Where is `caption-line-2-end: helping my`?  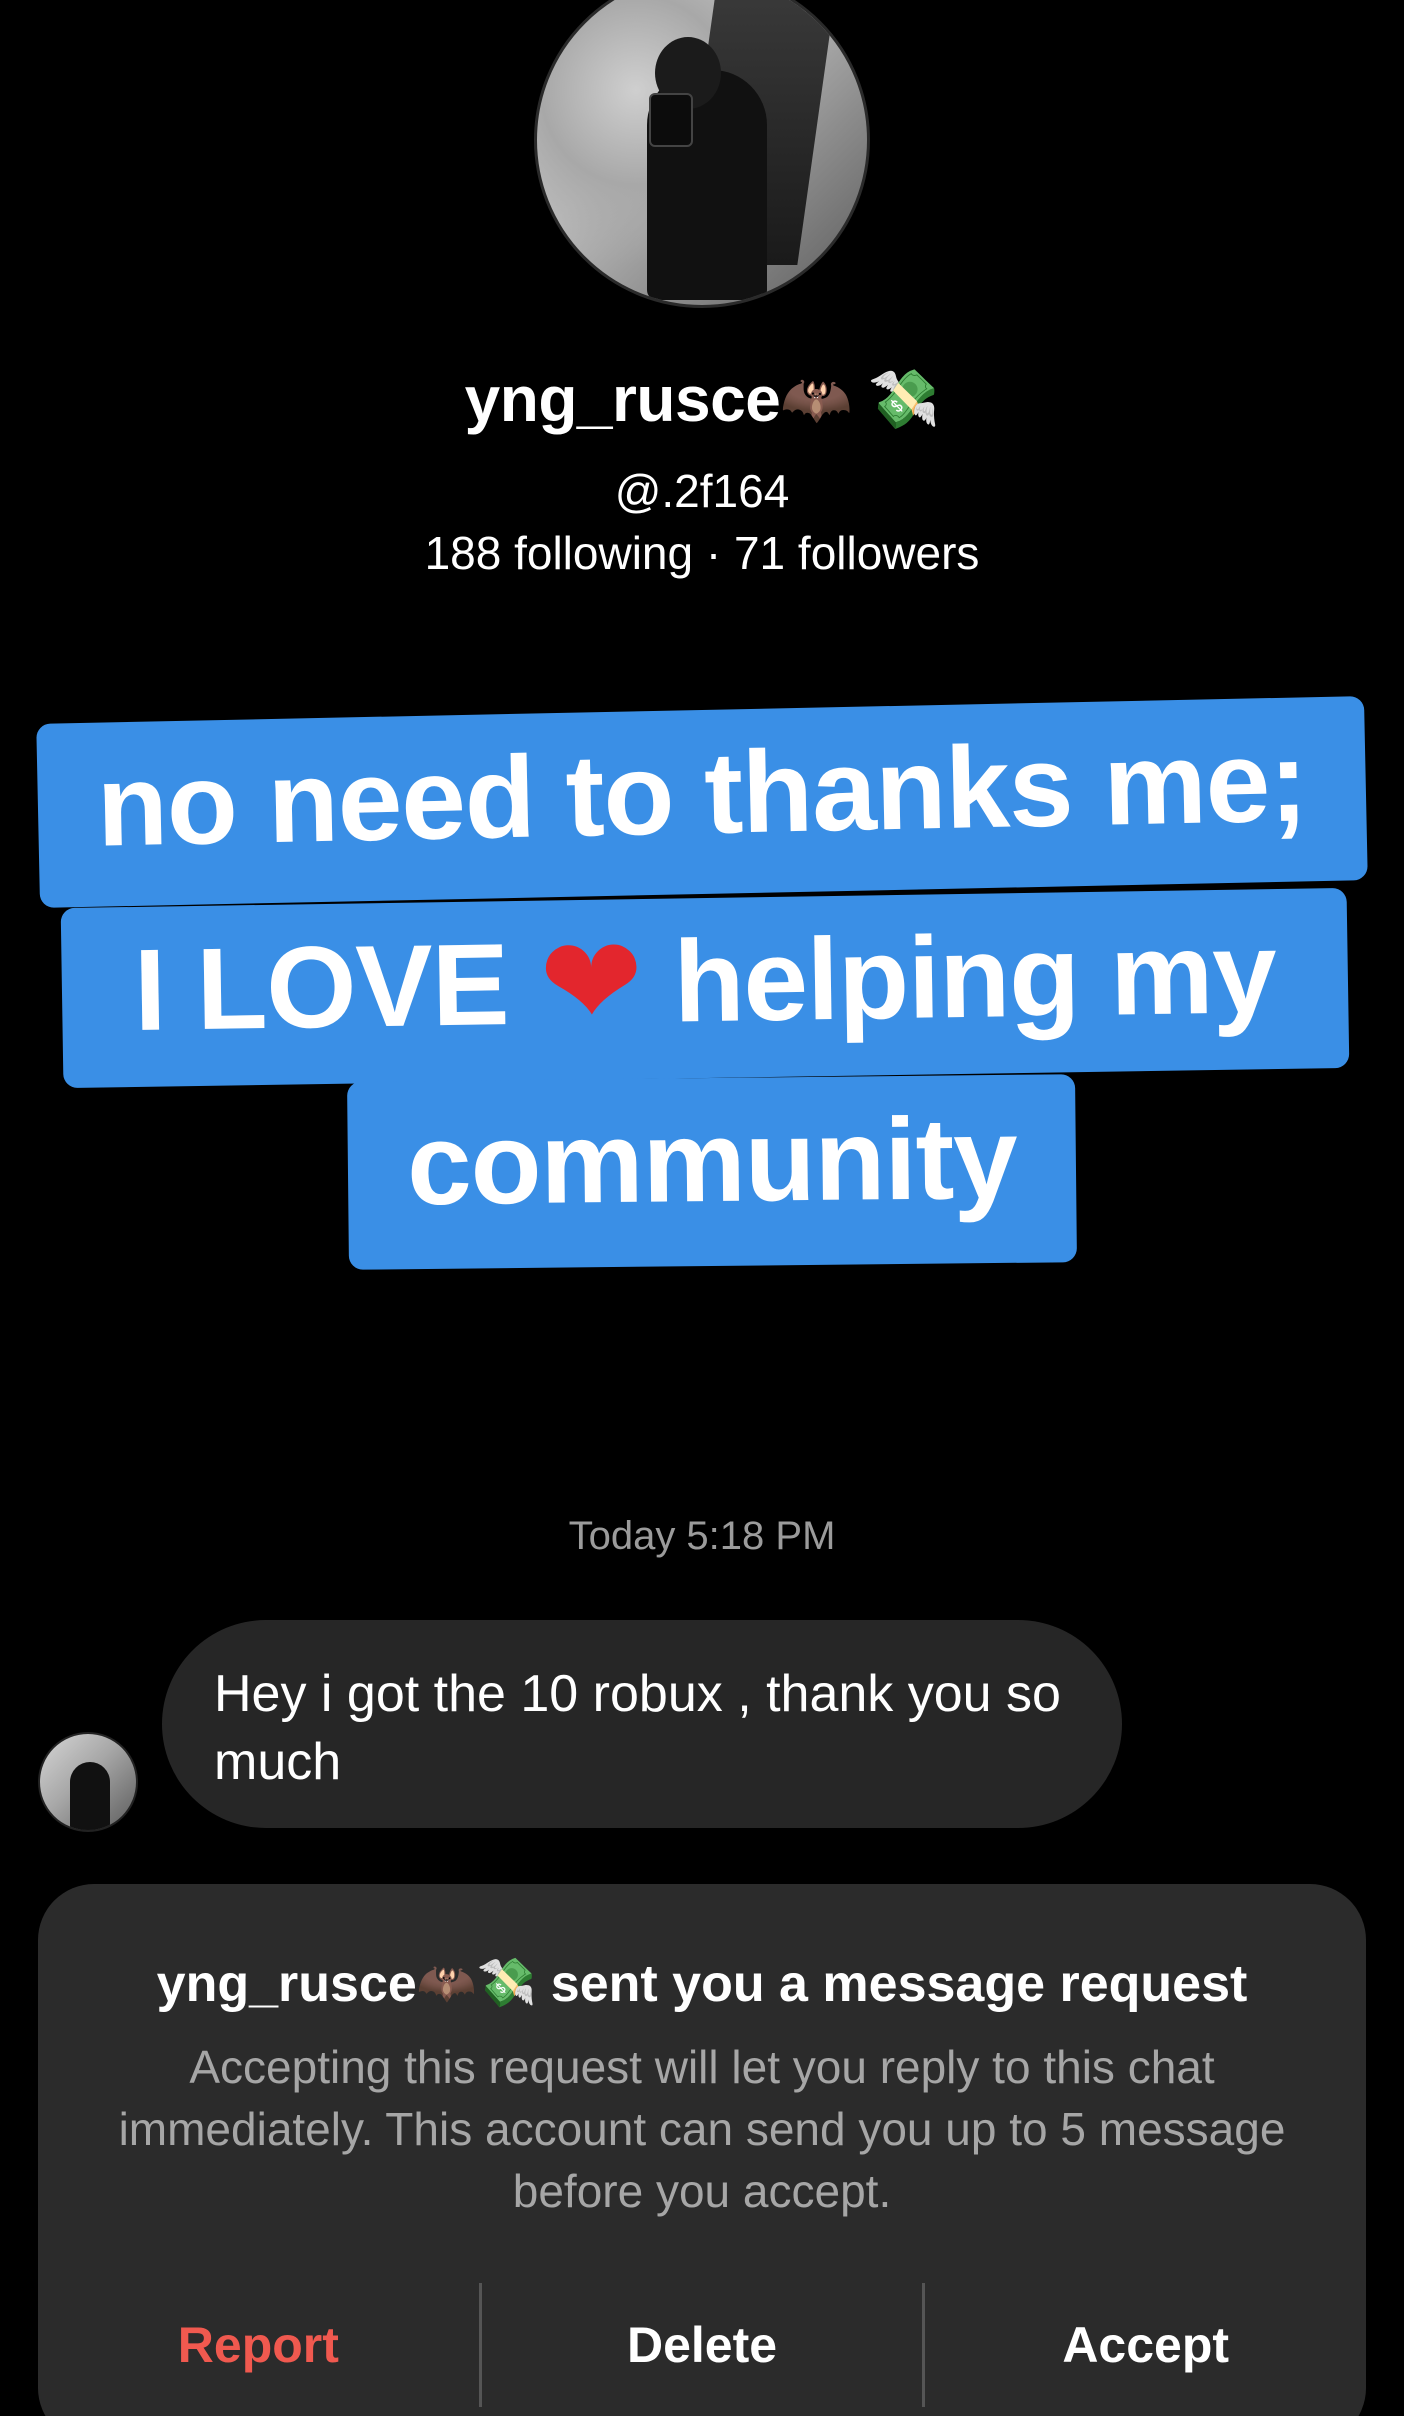
caption-line-2-end: helping my is located at coordinates (959, 977).